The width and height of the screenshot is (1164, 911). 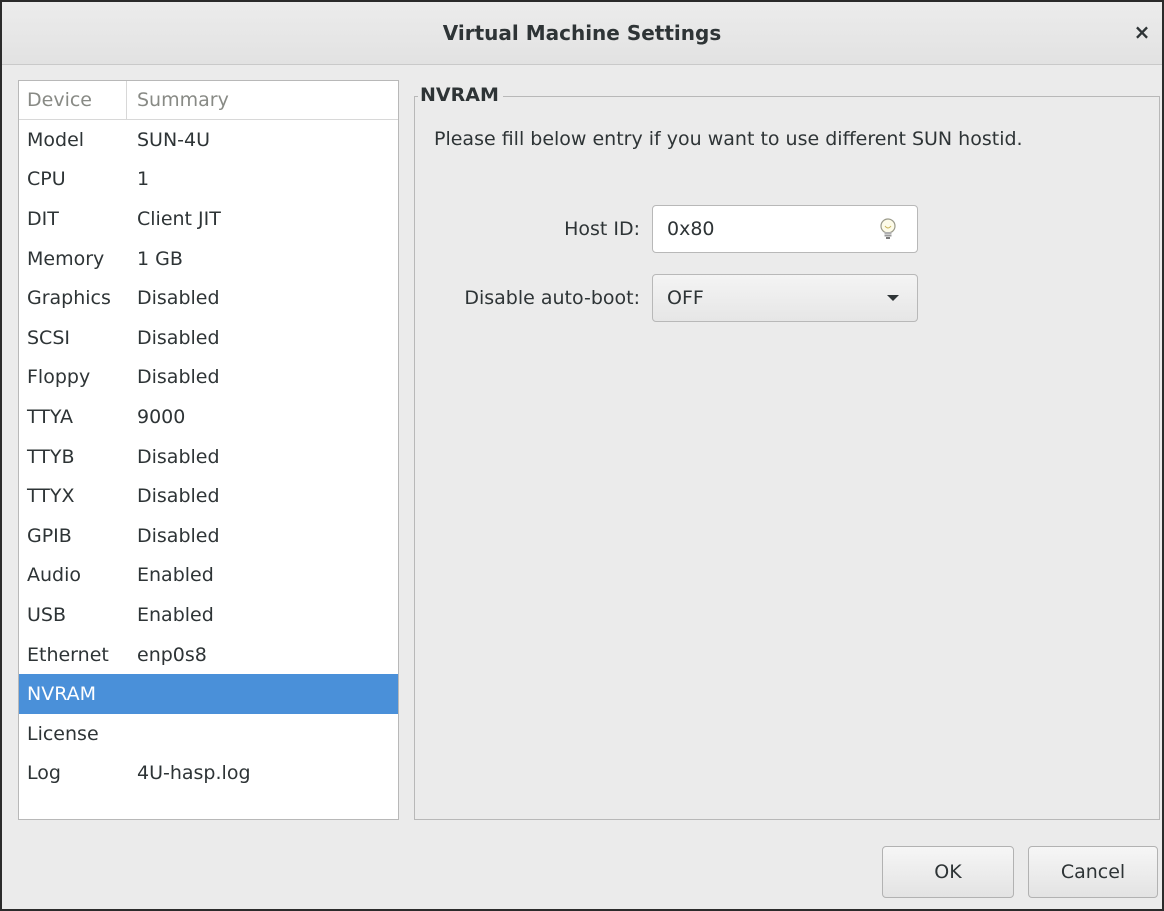 I want to click on lightbulb-icon, so click(x=888, y=229).